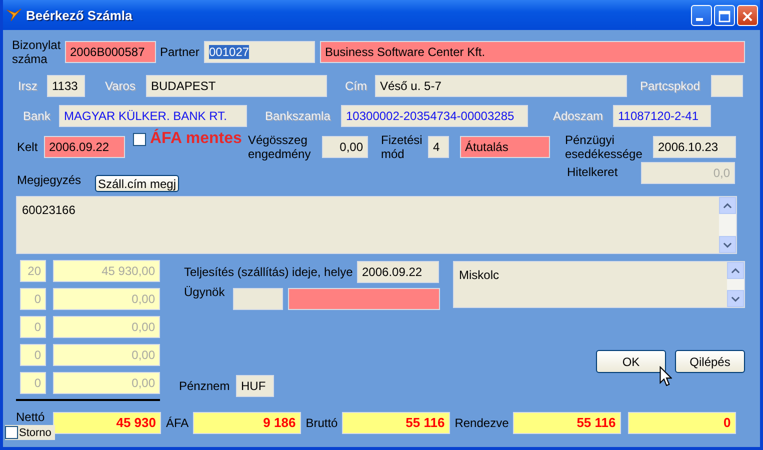  Describe the element at coordinates (699, 19) in the screenshot. I see `minimize-icon` at that location.